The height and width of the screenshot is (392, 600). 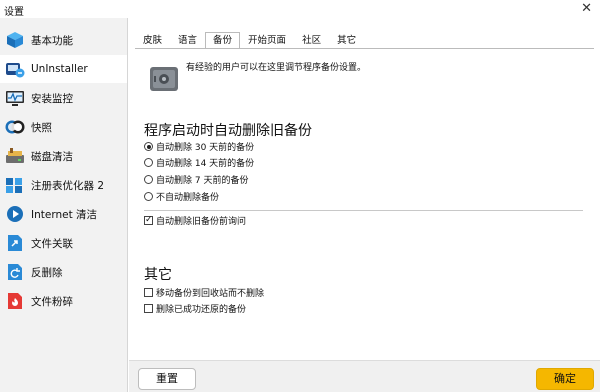 I want to click on section-title-other: 其它, so click(x=158, y=275).